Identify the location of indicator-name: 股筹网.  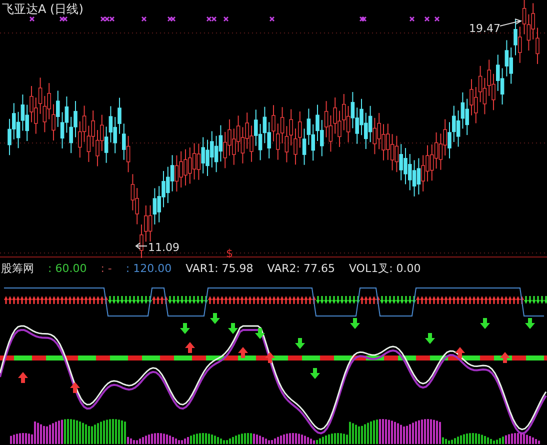
(17, 268).